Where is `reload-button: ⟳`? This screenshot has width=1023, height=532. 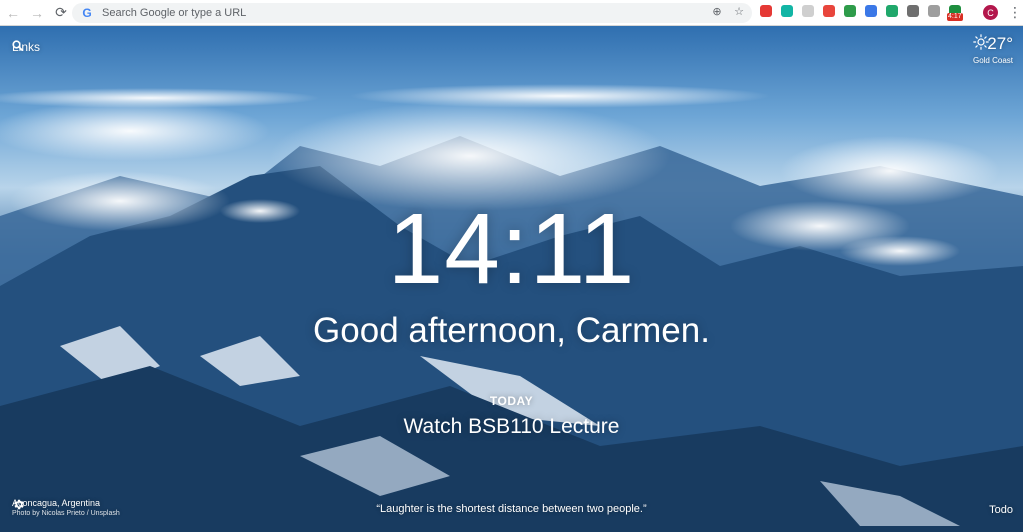 reload-button: ⟳ is located at coordinates (61, 13).